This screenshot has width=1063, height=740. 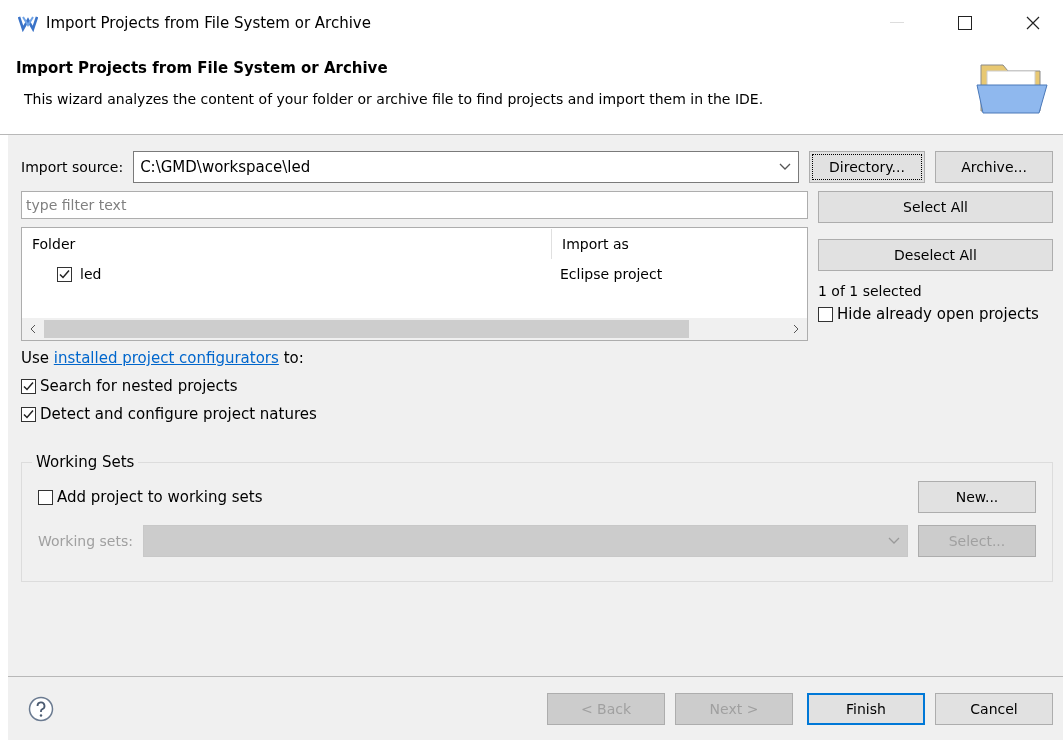 What do you see at coordinates (785, 167) in the screenshot?
I see `dropdown-caret-icon` at bounding box center [785, 167].